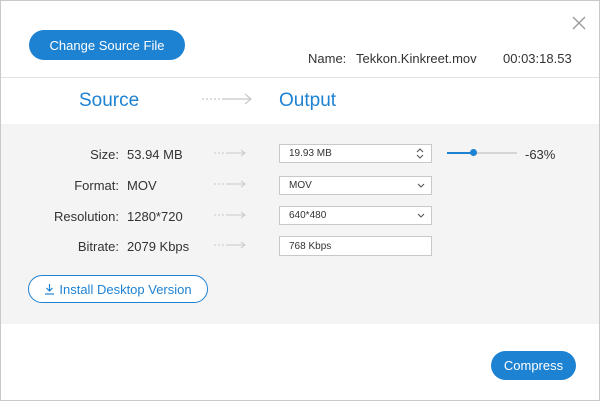 The image size is (600, 401). What do you see at coordinates (473, 152) in the screenshot?
I see `slider-handle` at bounding box center [473, 152].